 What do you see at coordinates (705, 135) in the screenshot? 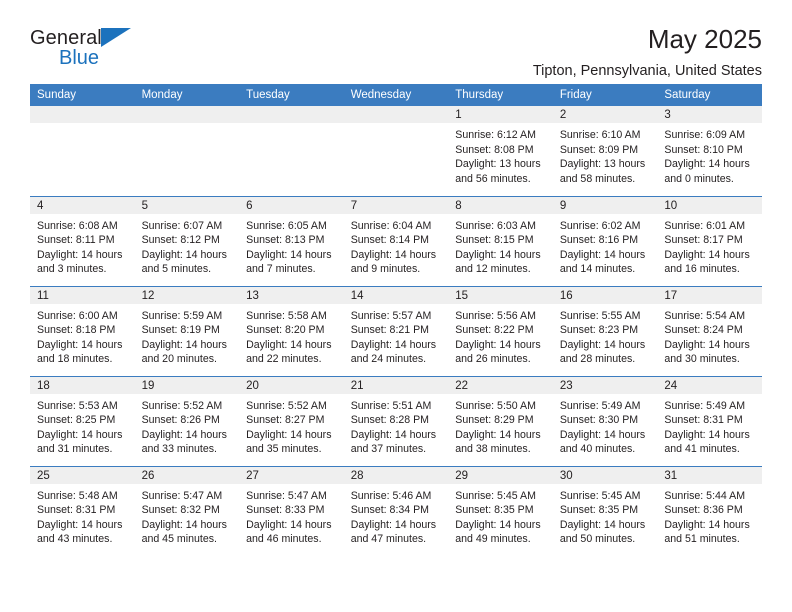
I see `sunrise-text: Sunrise: 6:09 AM` at bounding box center [705, 135].